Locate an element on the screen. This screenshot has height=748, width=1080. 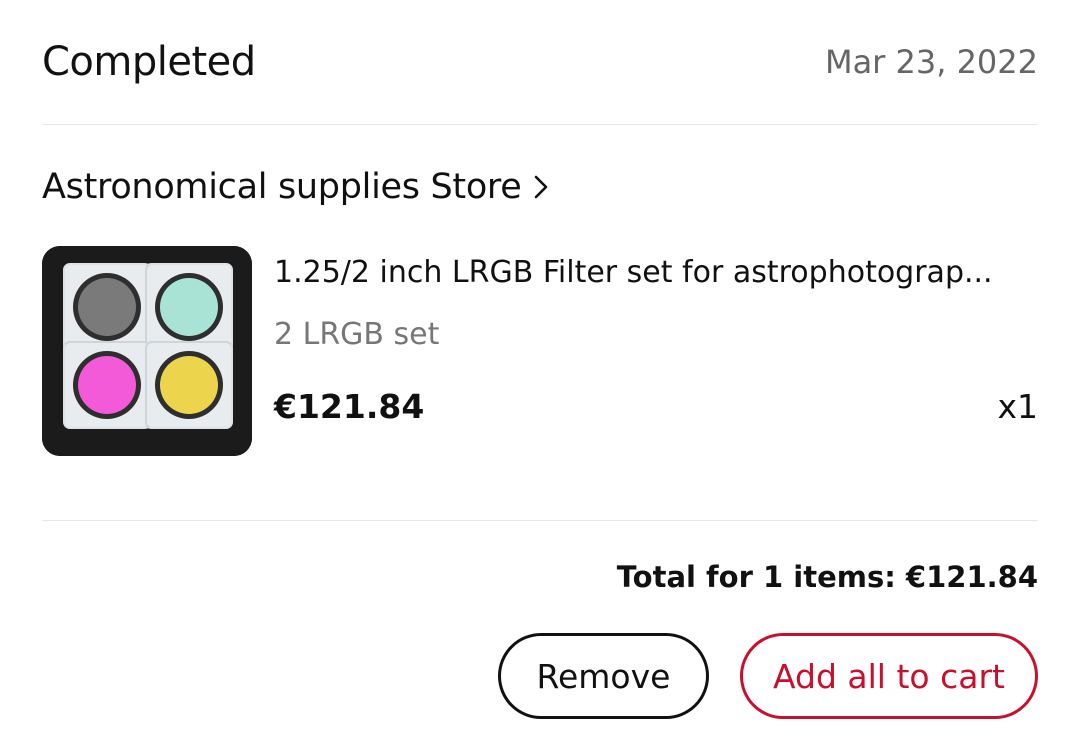
chevron-right-icon is located at coordinates (543, 187).